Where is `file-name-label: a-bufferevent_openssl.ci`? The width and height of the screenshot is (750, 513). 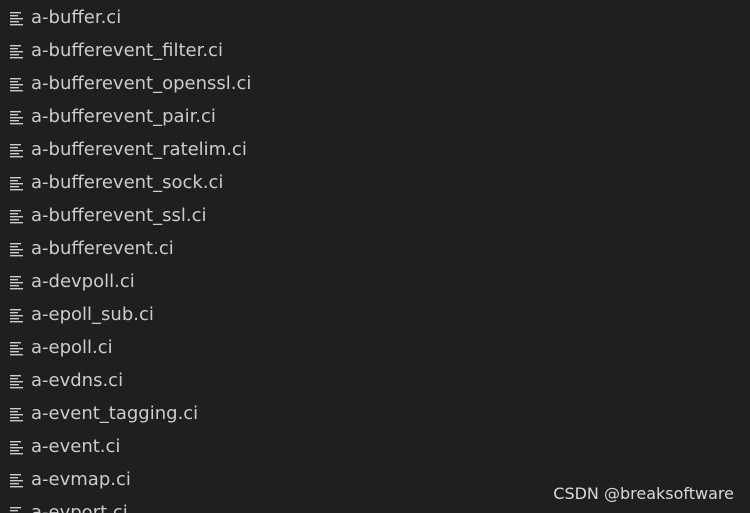 file-name-label: a-bufferevent_openssl.ci is located at coordinates (141, 83).